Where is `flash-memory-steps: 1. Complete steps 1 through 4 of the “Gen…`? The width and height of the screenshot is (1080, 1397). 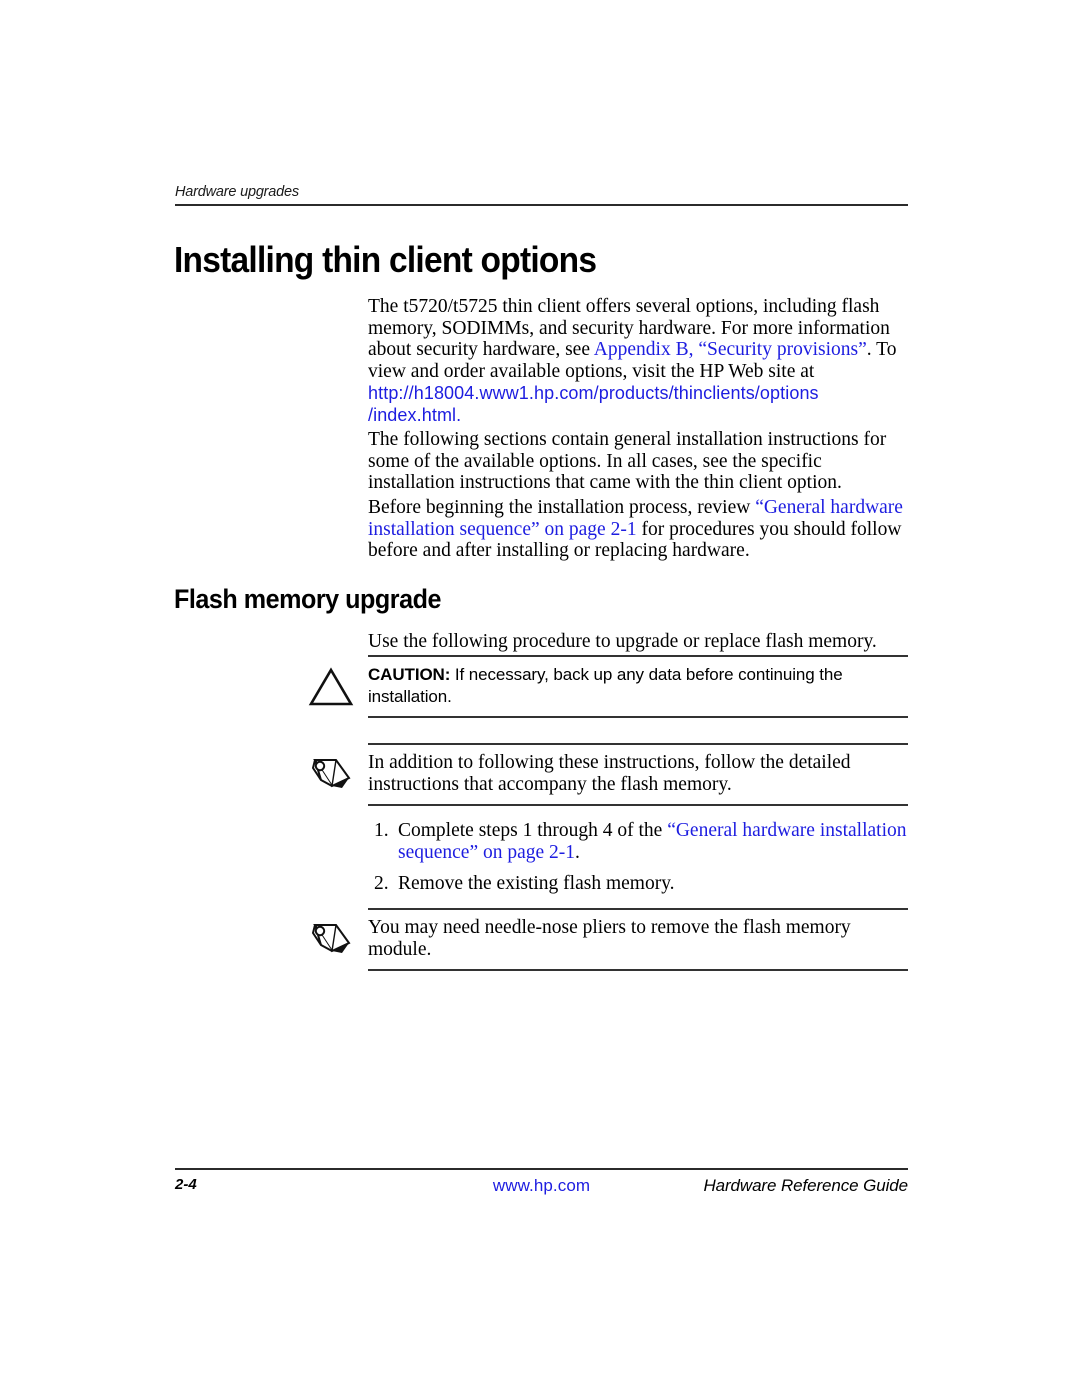 flash-memory-steps: 1. Complete steps 1 through 4 of the “Gen… is located at coordinates (641, 862).